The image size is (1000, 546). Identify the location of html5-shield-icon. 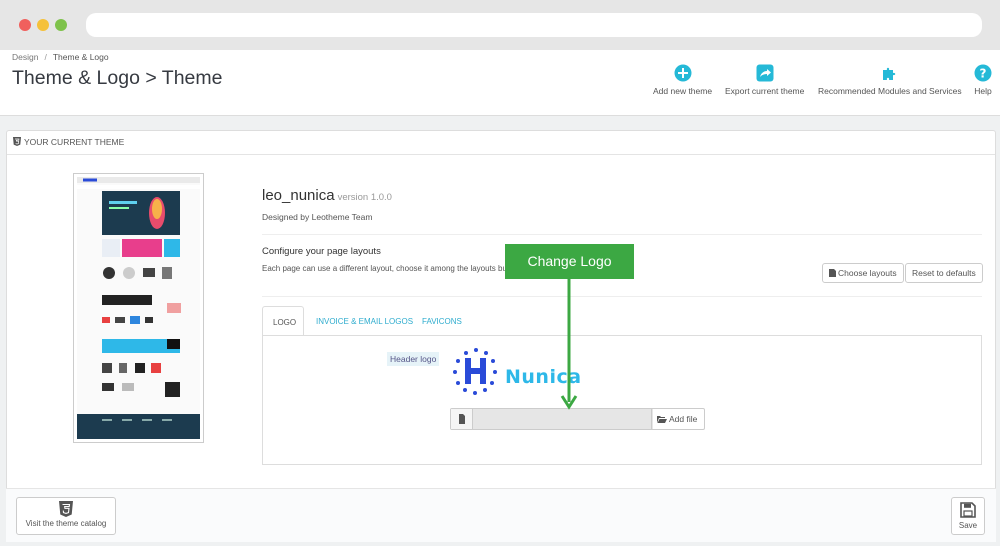
(17, 141).